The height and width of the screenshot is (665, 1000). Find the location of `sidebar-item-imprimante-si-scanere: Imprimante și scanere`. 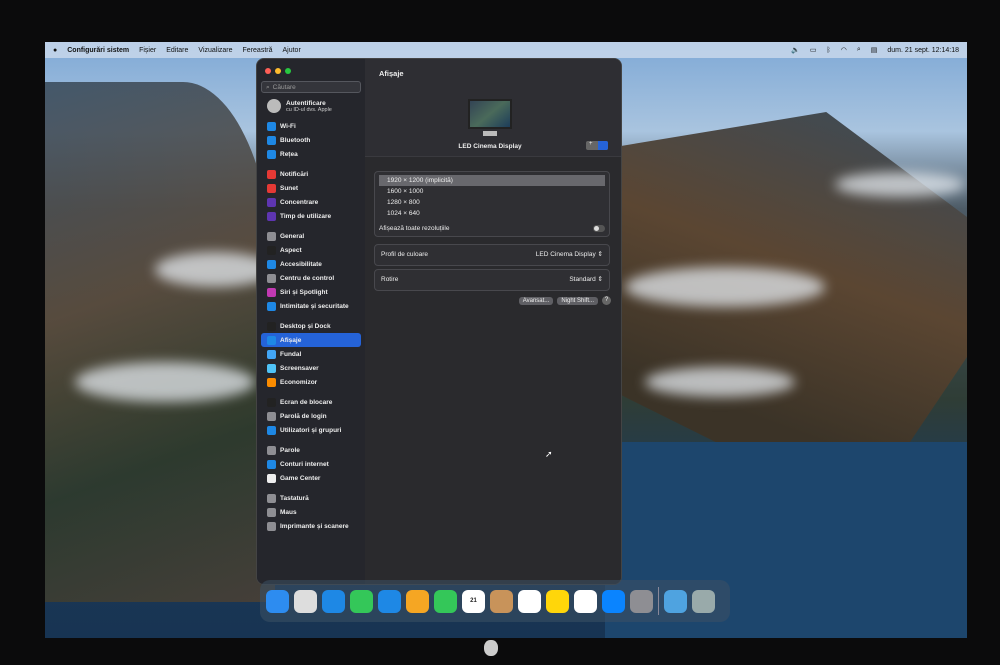

sidebar-item-imprimante-si-scanere: Imprimante și scanere is located at coordinates (311, 526).